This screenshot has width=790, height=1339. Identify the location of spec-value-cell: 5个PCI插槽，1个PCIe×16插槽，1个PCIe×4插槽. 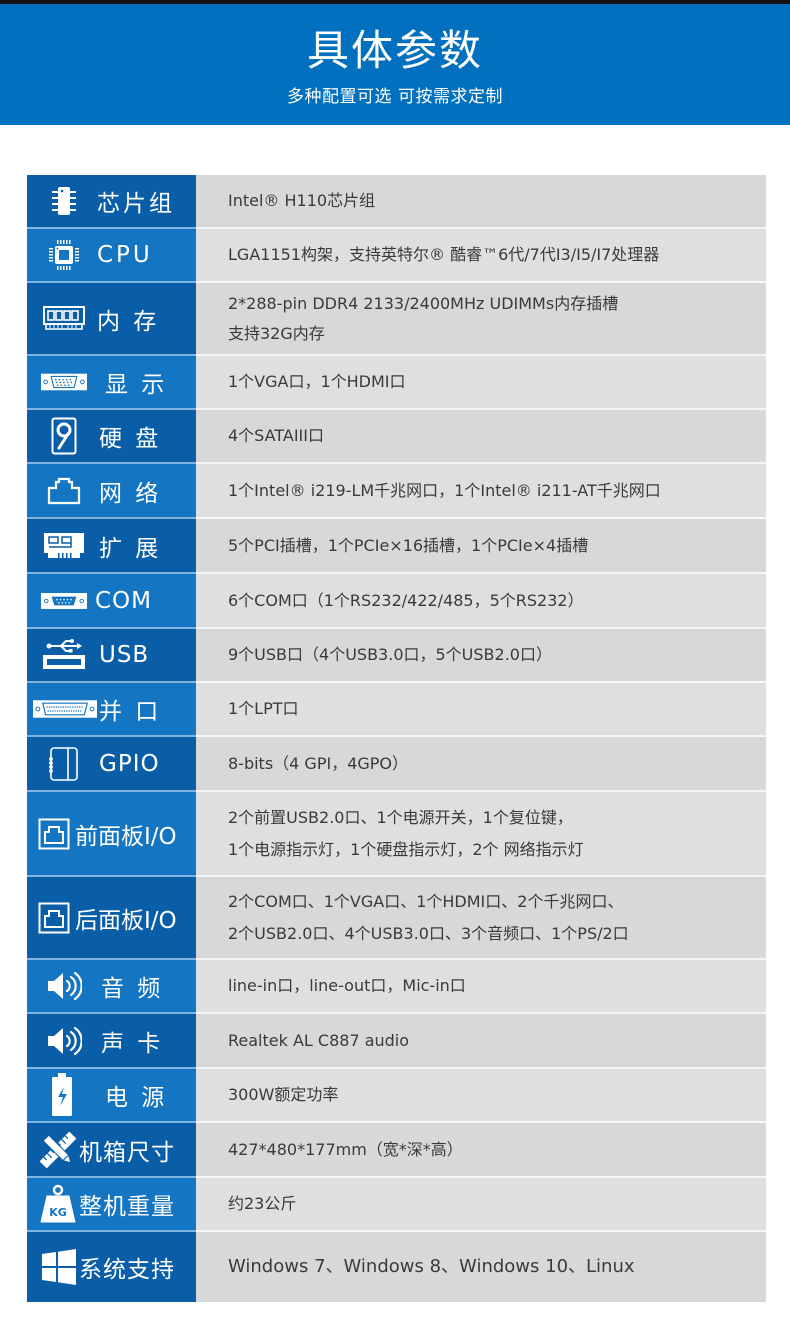
(481, 545).